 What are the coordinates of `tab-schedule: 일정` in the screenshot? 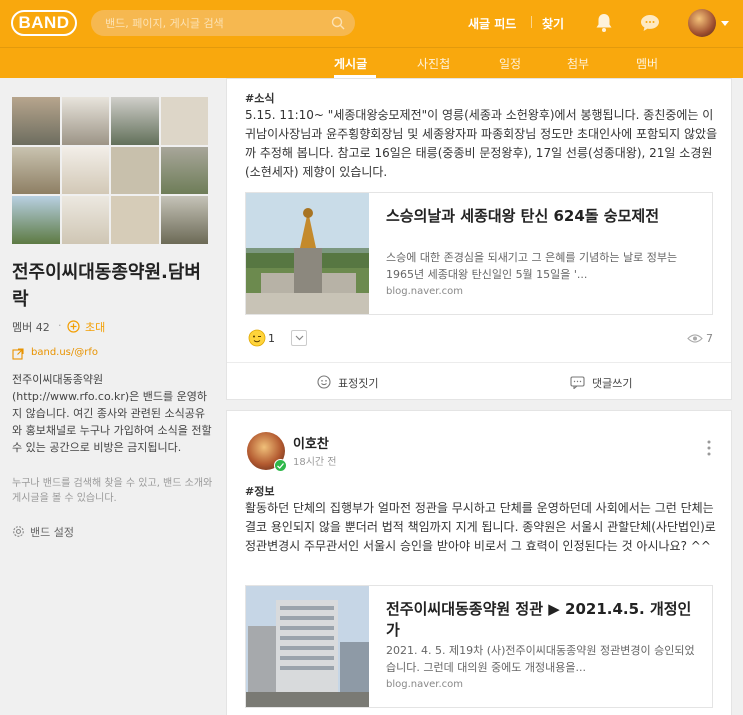 It's located at (510, 63).